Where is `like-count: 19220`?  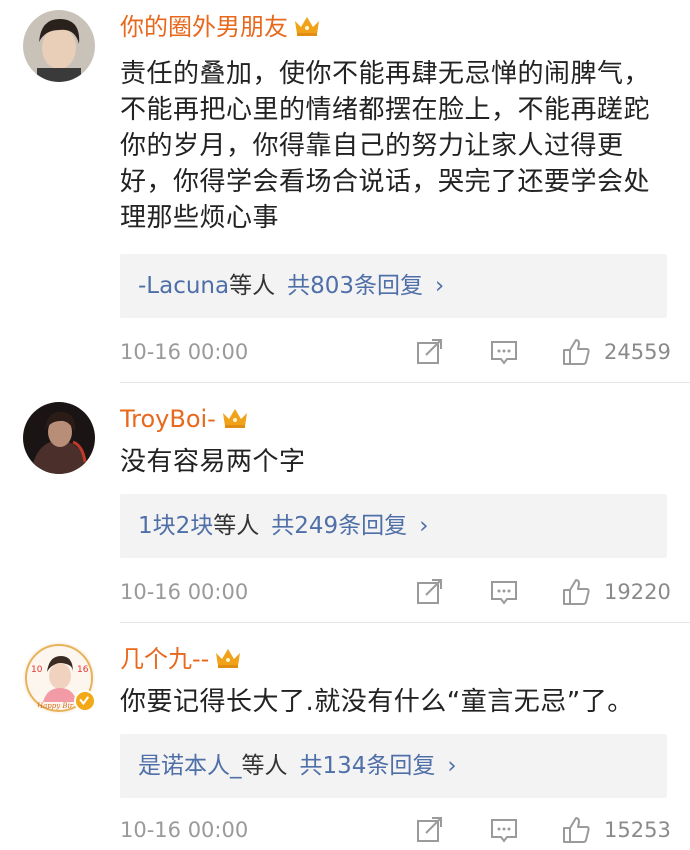 like-count: 19220 is located at coordinates (637, 592).